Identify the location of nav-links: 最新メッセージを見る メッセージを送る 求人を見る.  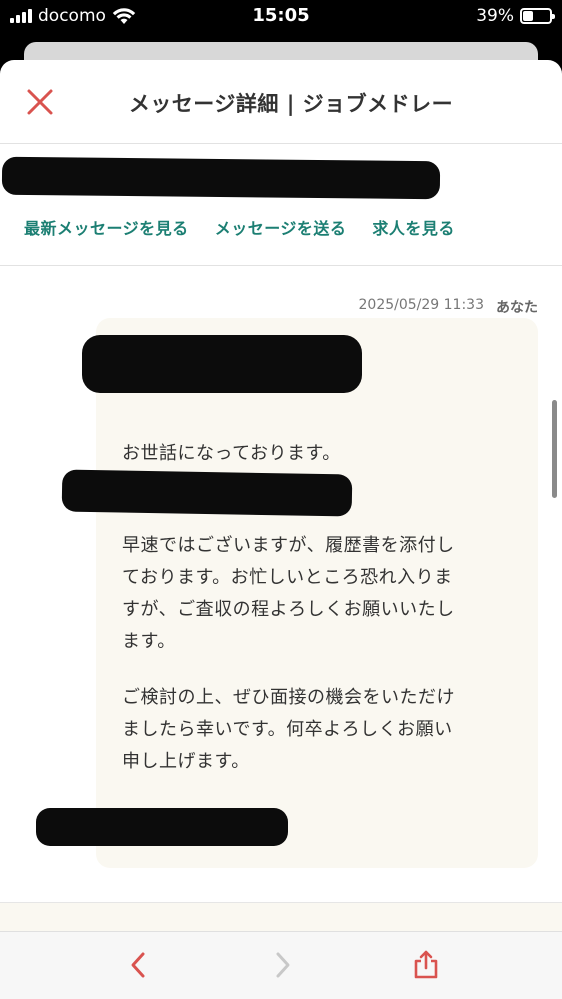
(239, 227).